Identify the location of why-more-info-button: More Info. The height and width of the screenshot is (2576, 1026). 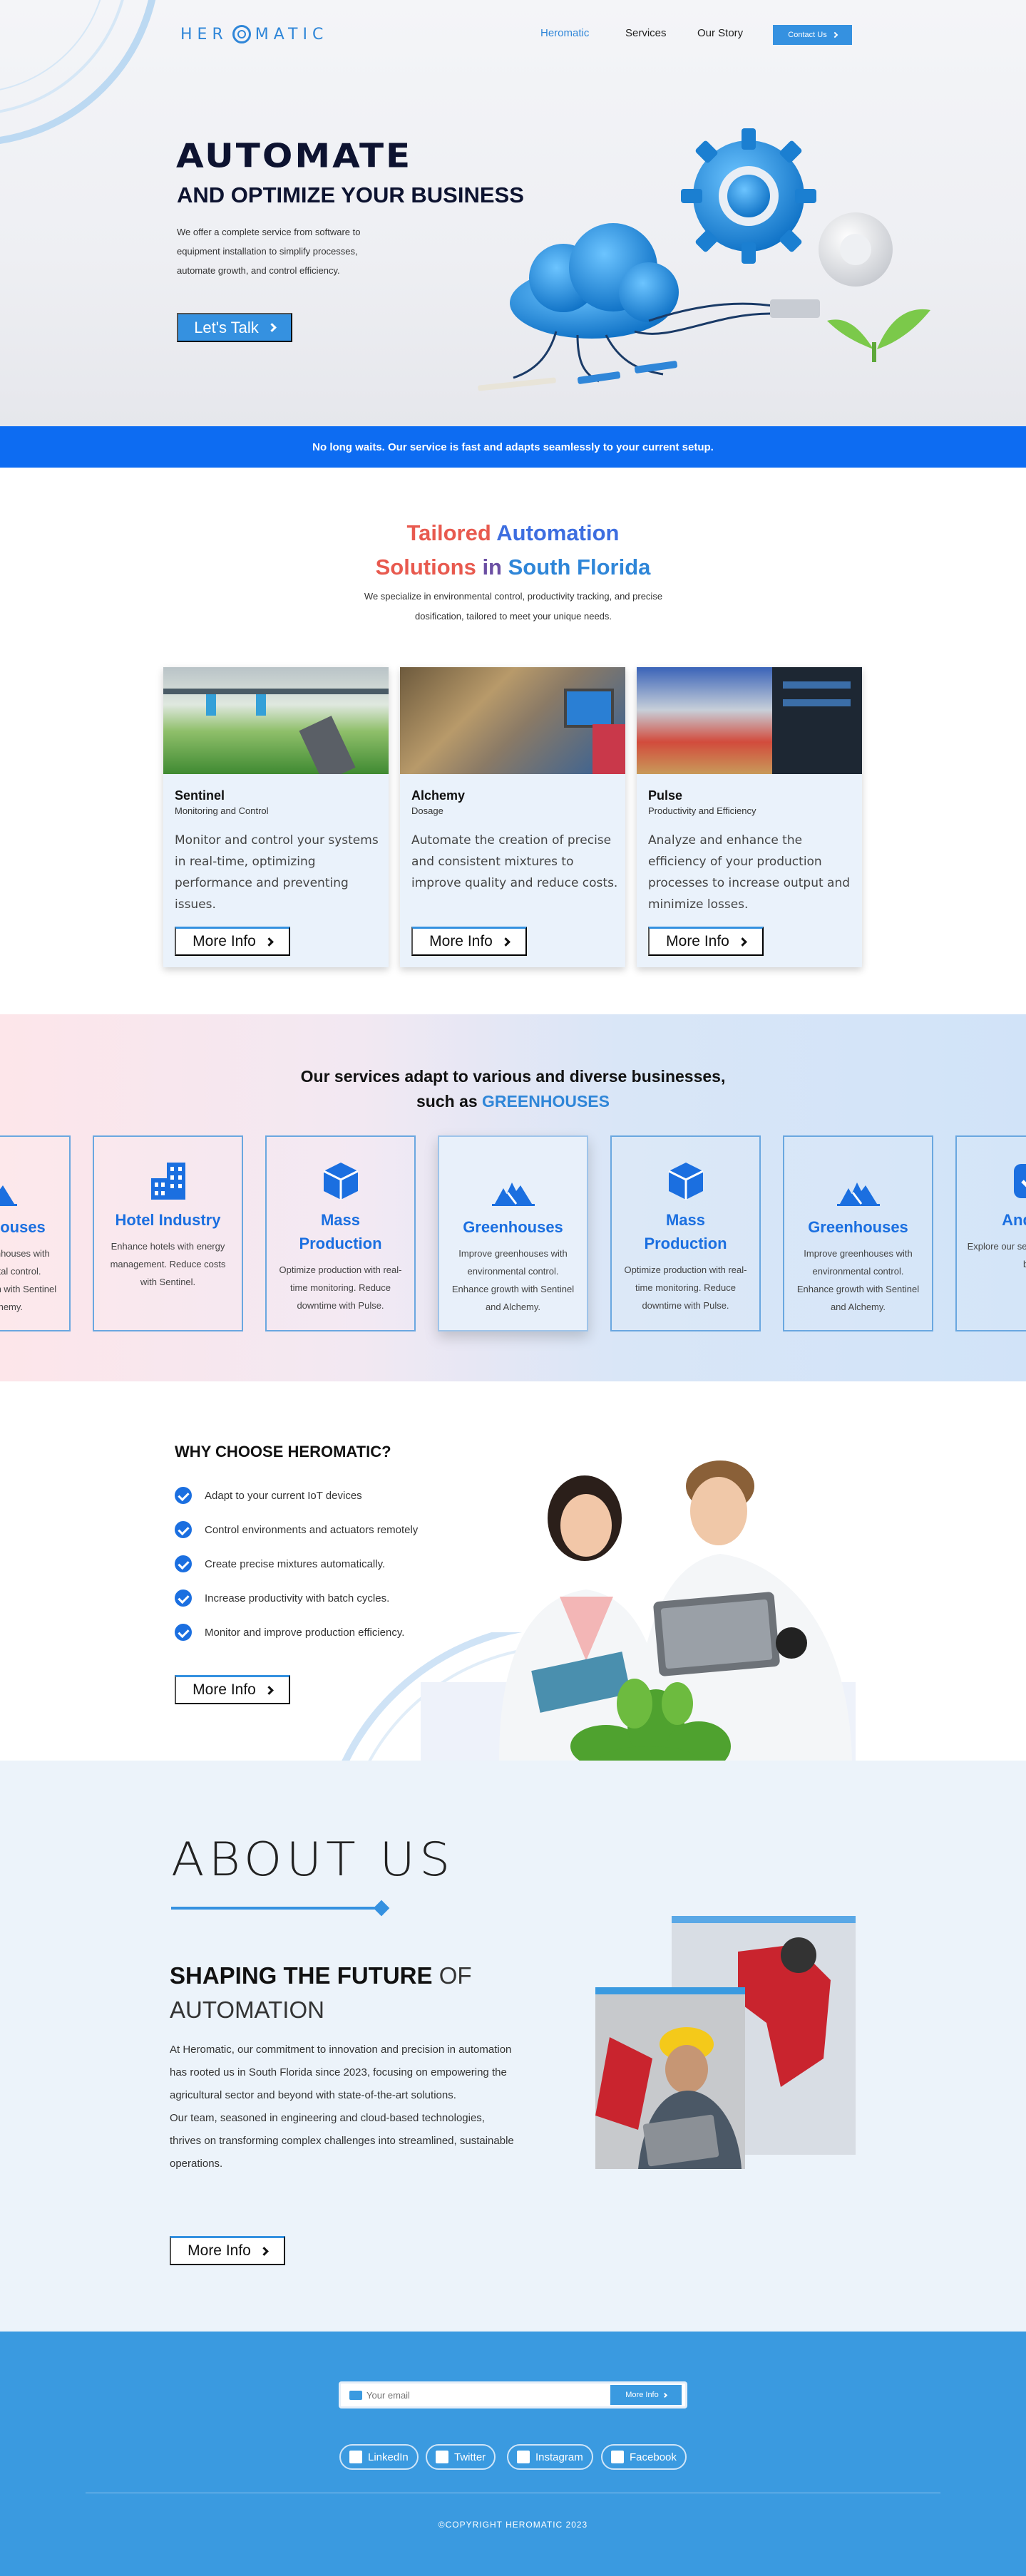
(232, 1689).